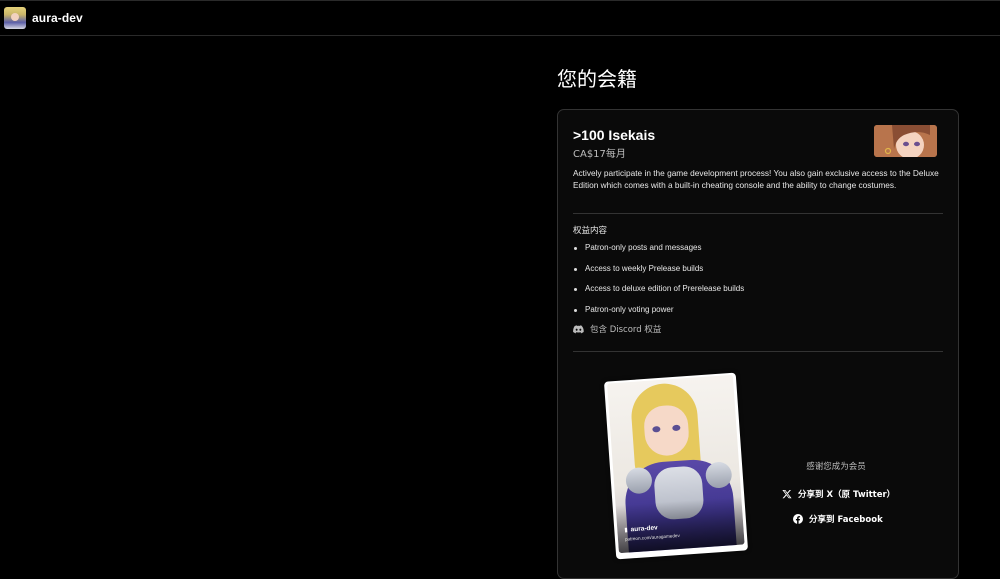 Image resolution: width=1000 pixels, height=579 pixels. I want to click on benefit-item: Access to weekly Prelease builds, so click(658, 269).